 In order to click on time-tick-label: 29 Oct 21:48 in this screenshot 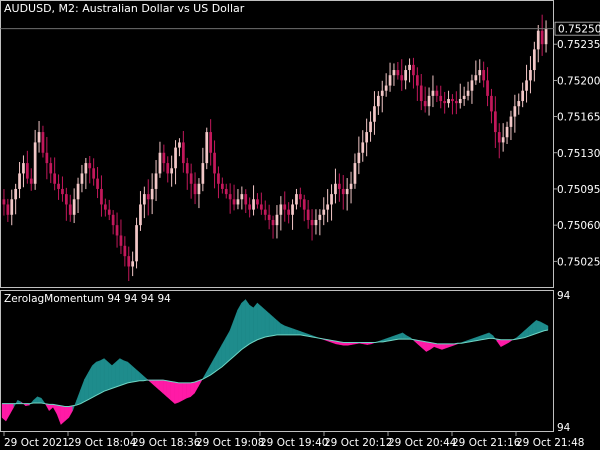, I will do `click(550, 443)`.